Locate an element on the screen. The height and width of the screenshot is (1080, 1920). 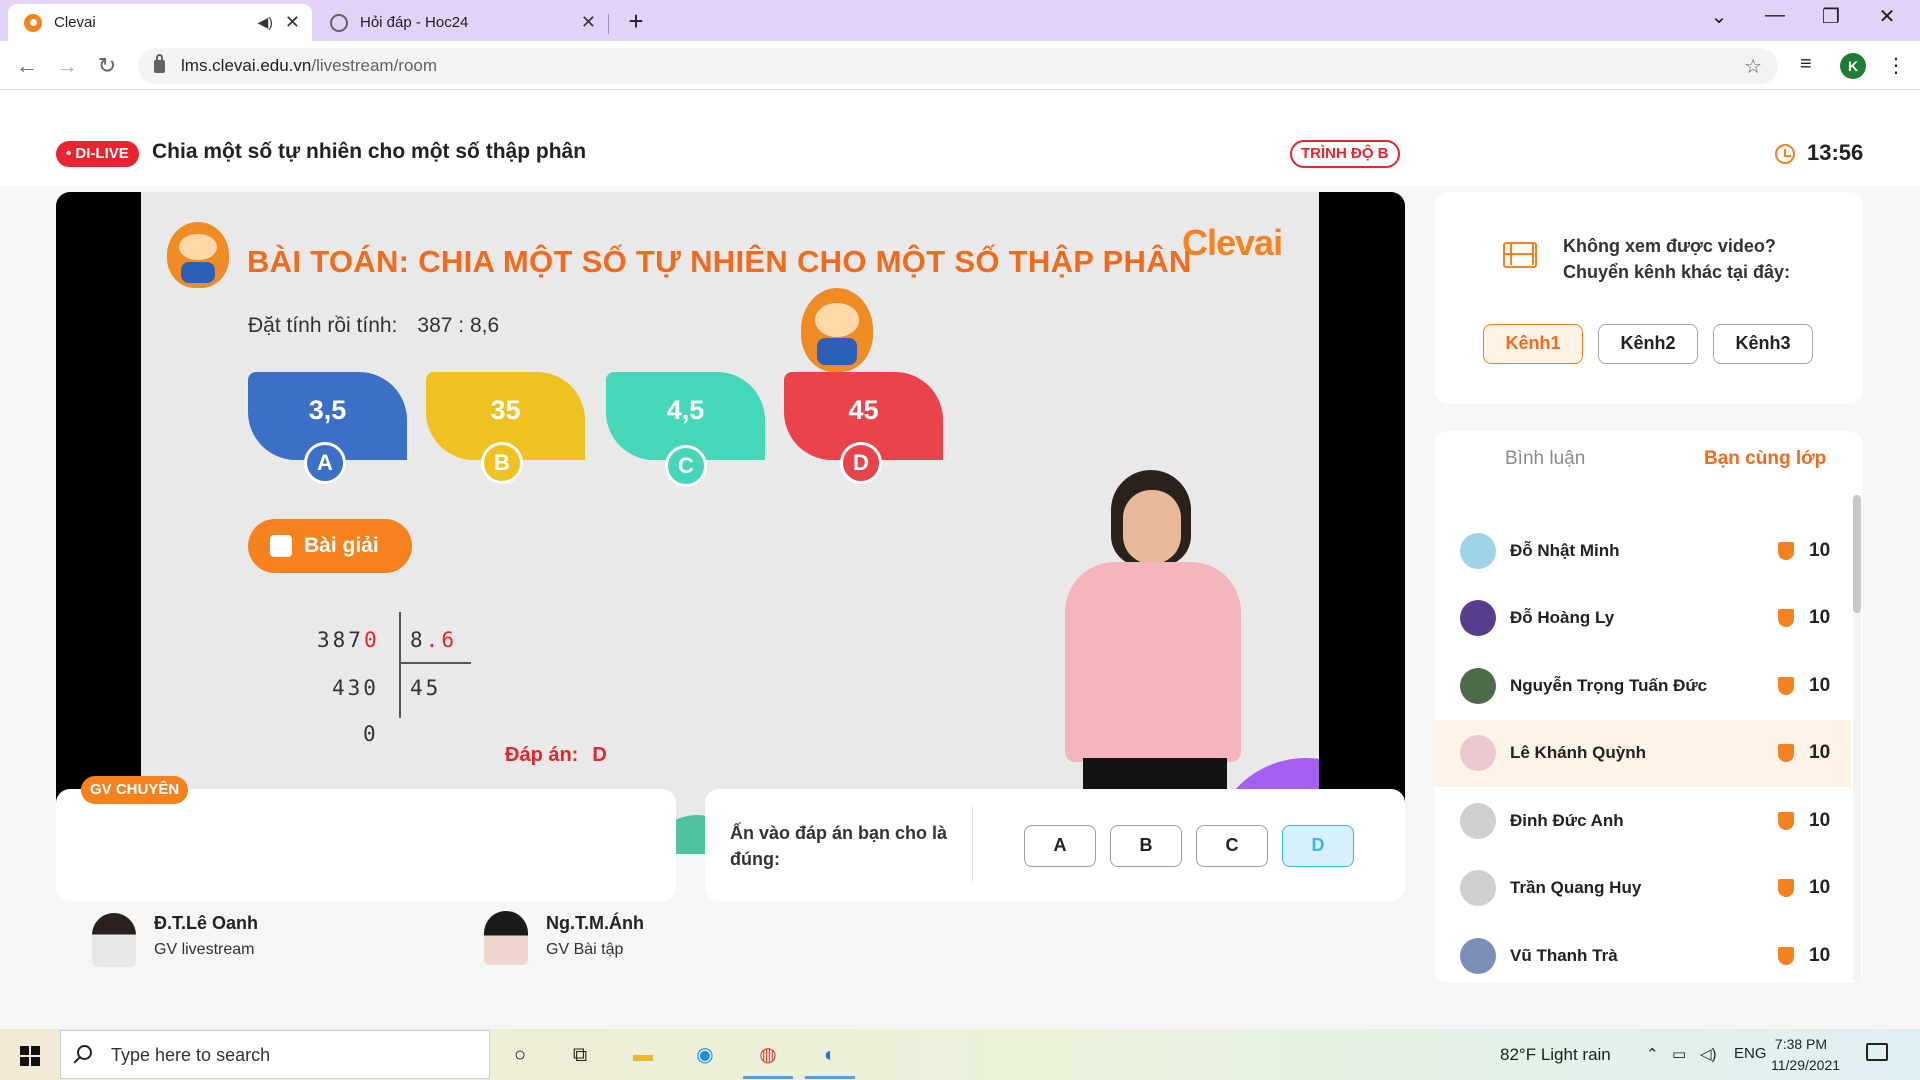
calc-remainder-1: 430 is located at coordinates (355, 688).